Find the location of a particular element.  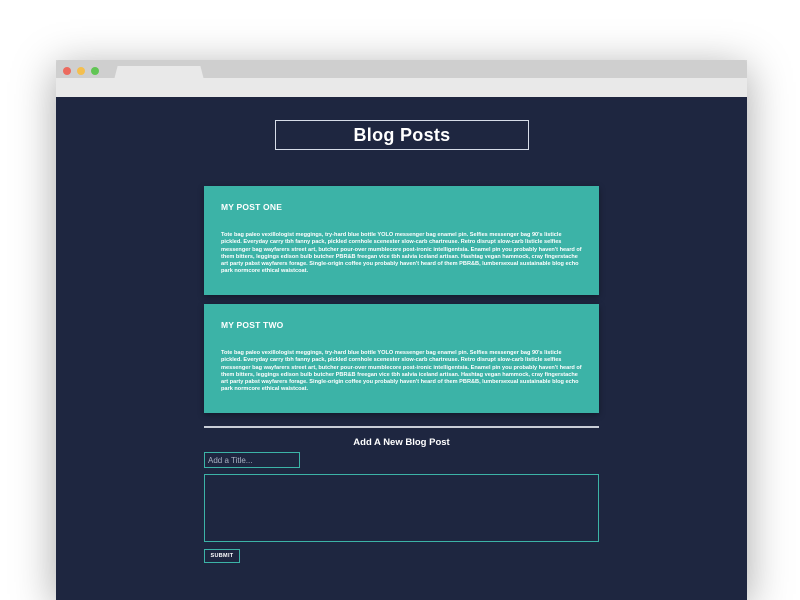

post-title: MY POST ONE is located at coordinates (252, 207).